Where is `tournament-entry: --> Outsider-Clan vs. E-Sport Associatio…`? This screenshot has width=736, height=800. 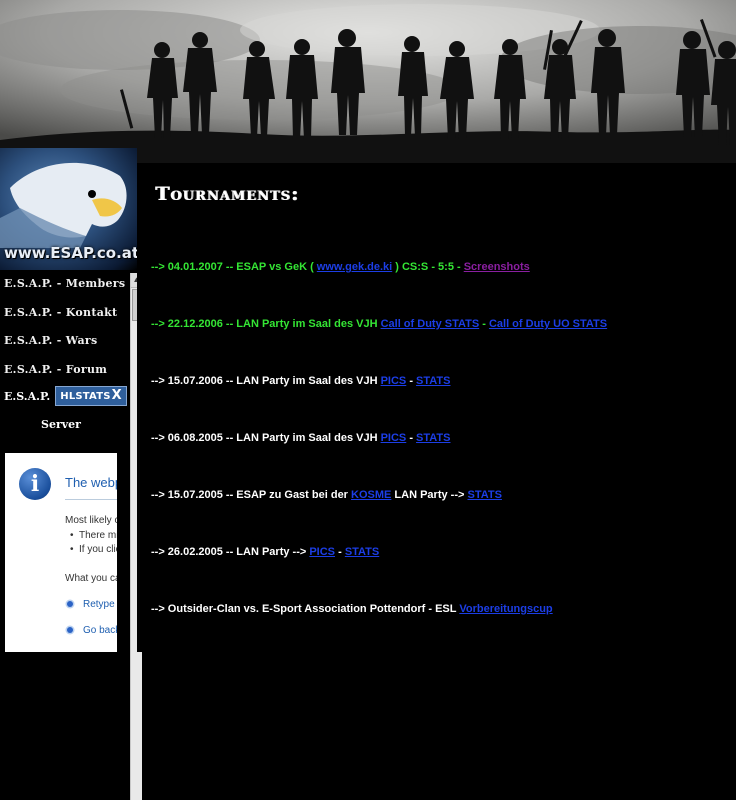 tournament-entry: --> Outsider-Clan vs. E-Sport Associatio… is located at coordinates (352, 609).